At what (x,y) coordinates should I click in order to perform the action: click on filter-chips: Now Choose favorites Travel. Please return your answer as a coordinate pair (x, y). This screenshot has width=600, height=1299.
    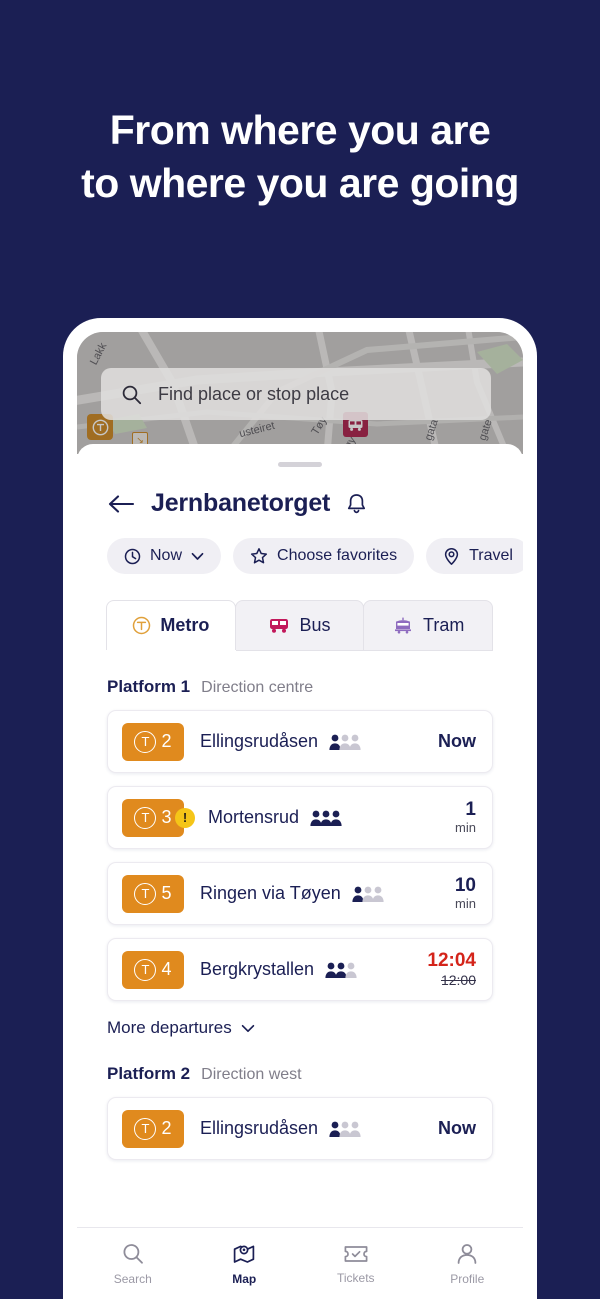
    Looking at the image, I should click on (300, 546).